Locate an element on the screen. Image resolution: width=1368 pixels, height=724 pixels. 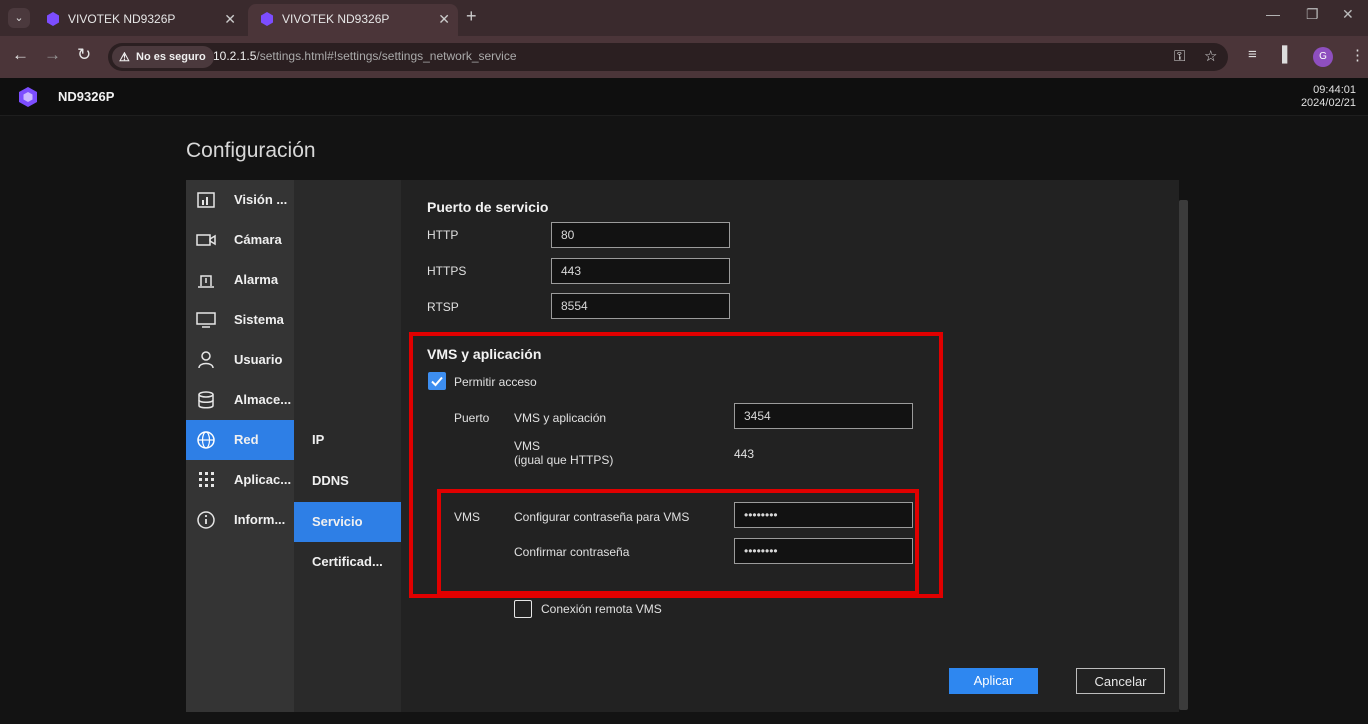
allow-access-checkbox is located at coordinates (437, 381).